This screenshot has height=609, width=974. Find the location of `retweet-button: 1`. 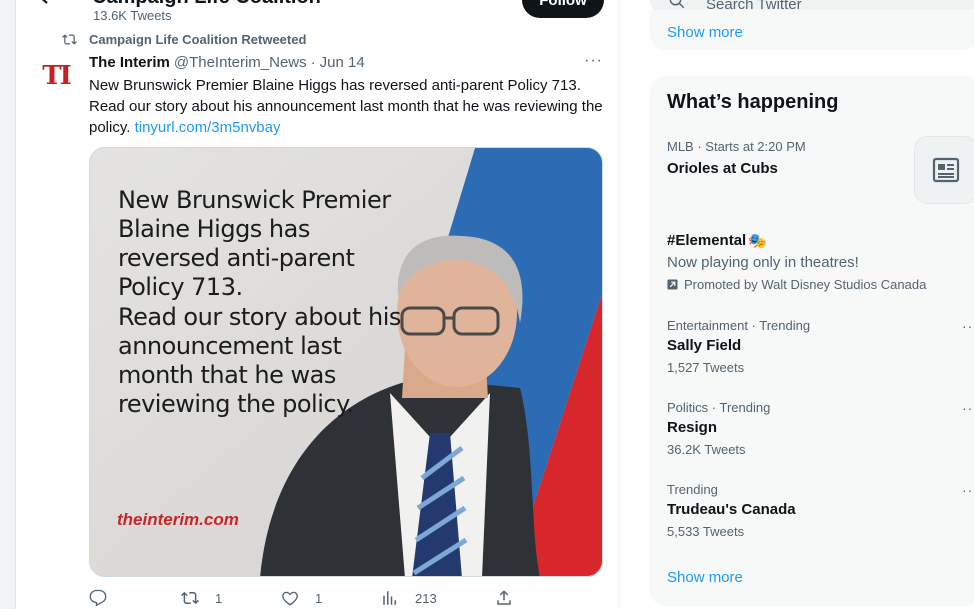

retweet-button: 1 is located at coordinates (201, 598).